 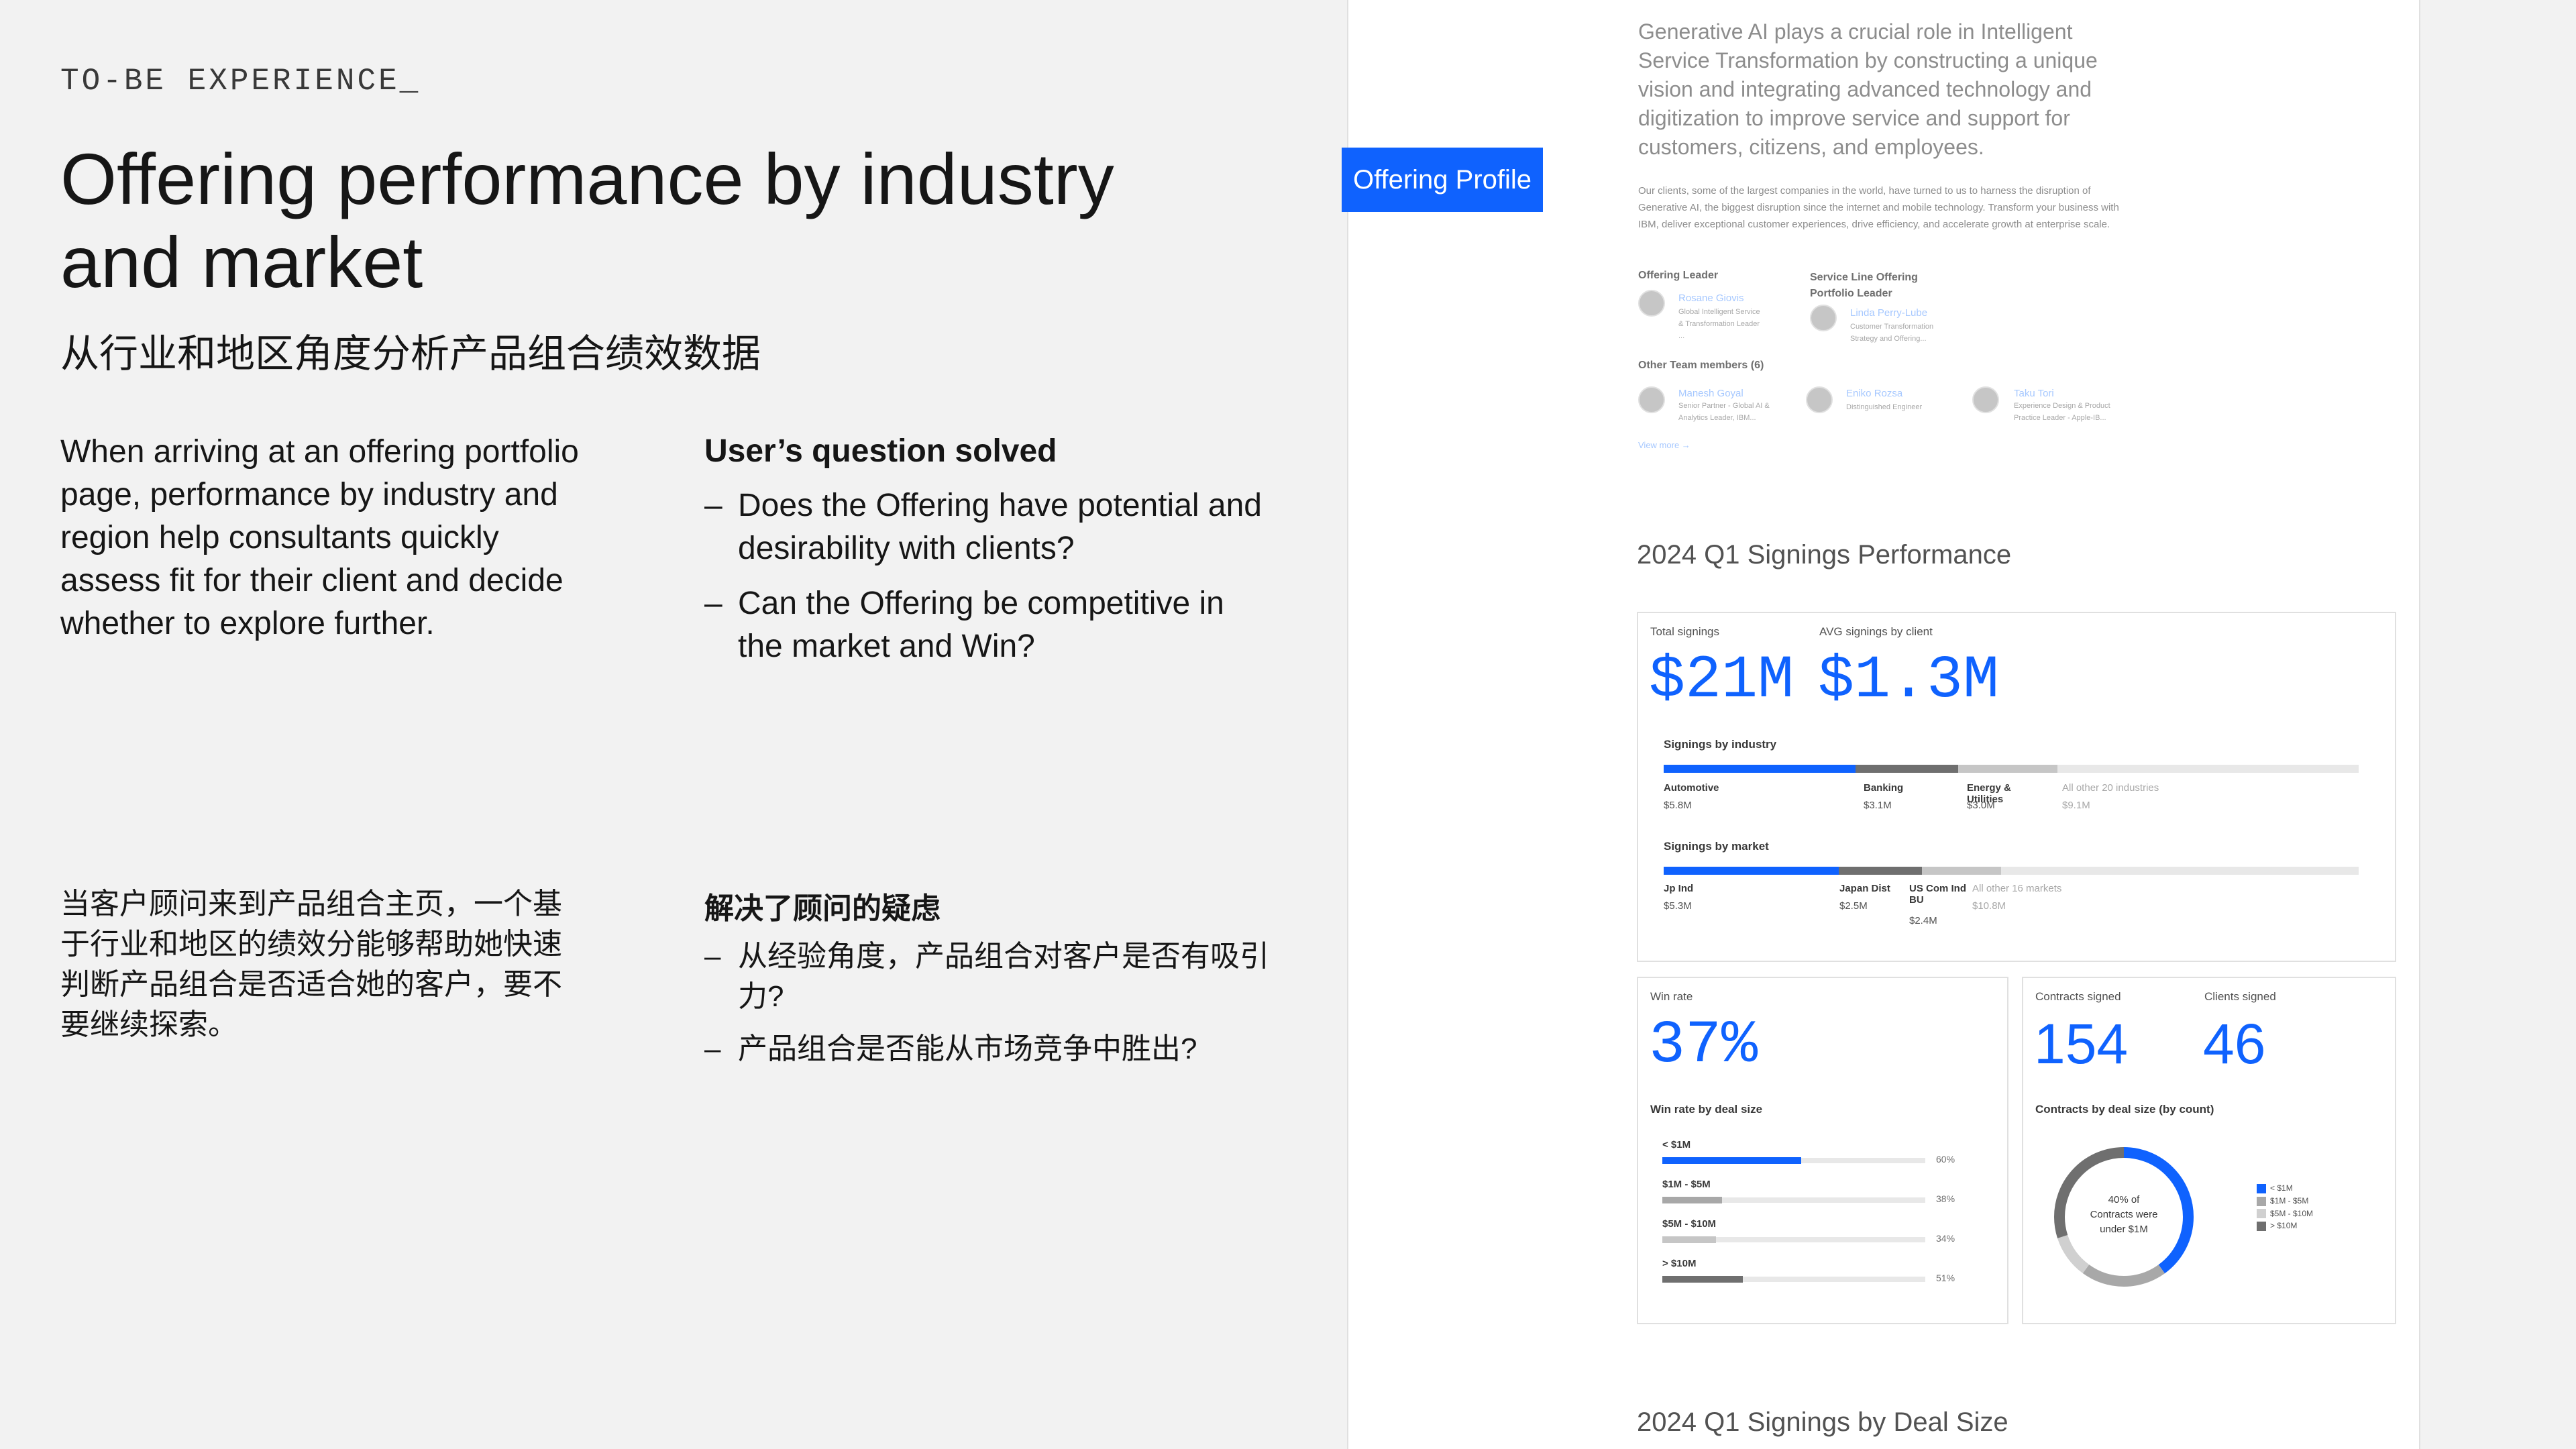 I want to click on questions-en-heading: User’s question solved, so click(x=880, y=451).